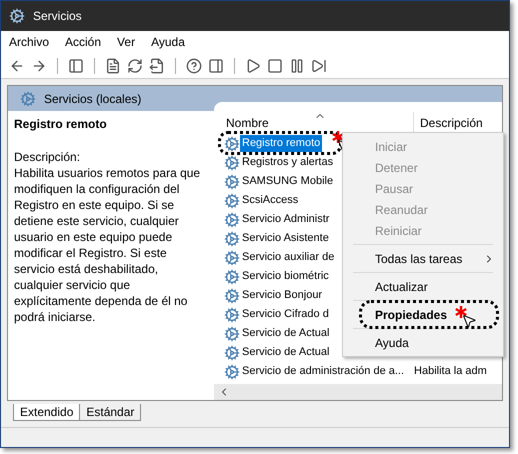 This screenshot has width=518, height=454. I want to click on help-icon, so click(194, 66).